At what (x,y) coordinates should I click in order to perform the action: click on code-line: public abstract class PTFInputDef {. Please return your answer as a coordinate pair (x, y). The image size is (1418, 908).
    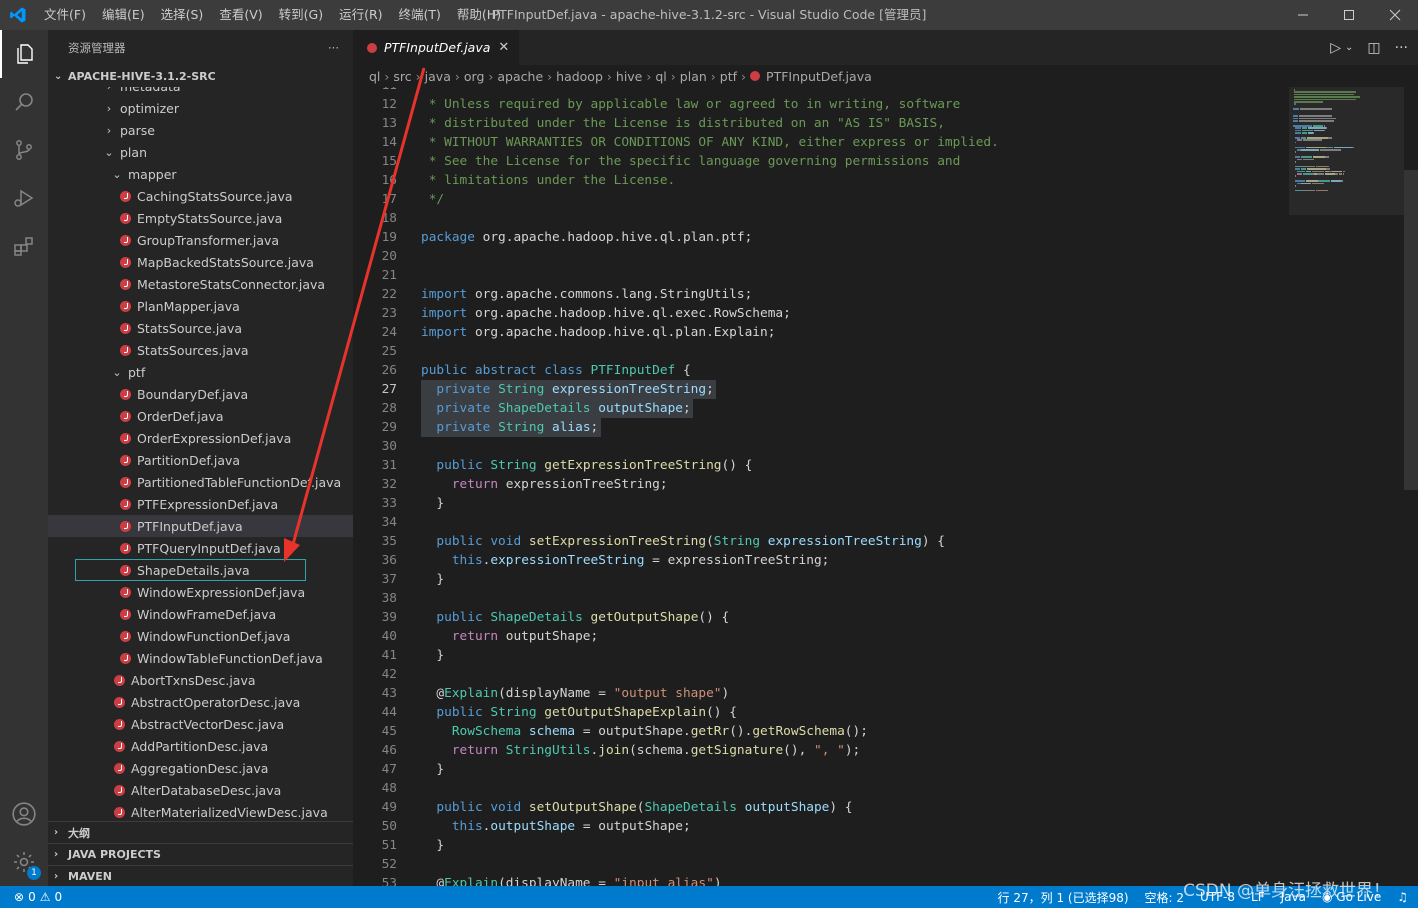
    Looking at the image, I should click on (556, 370).